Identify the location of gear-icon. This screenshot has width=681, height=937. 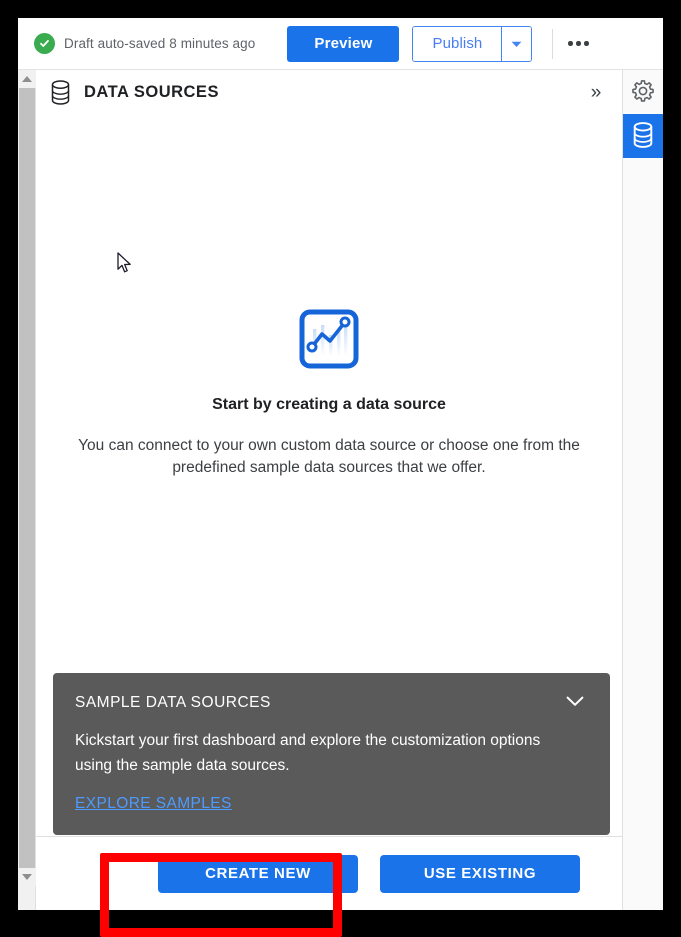
(643, 92).